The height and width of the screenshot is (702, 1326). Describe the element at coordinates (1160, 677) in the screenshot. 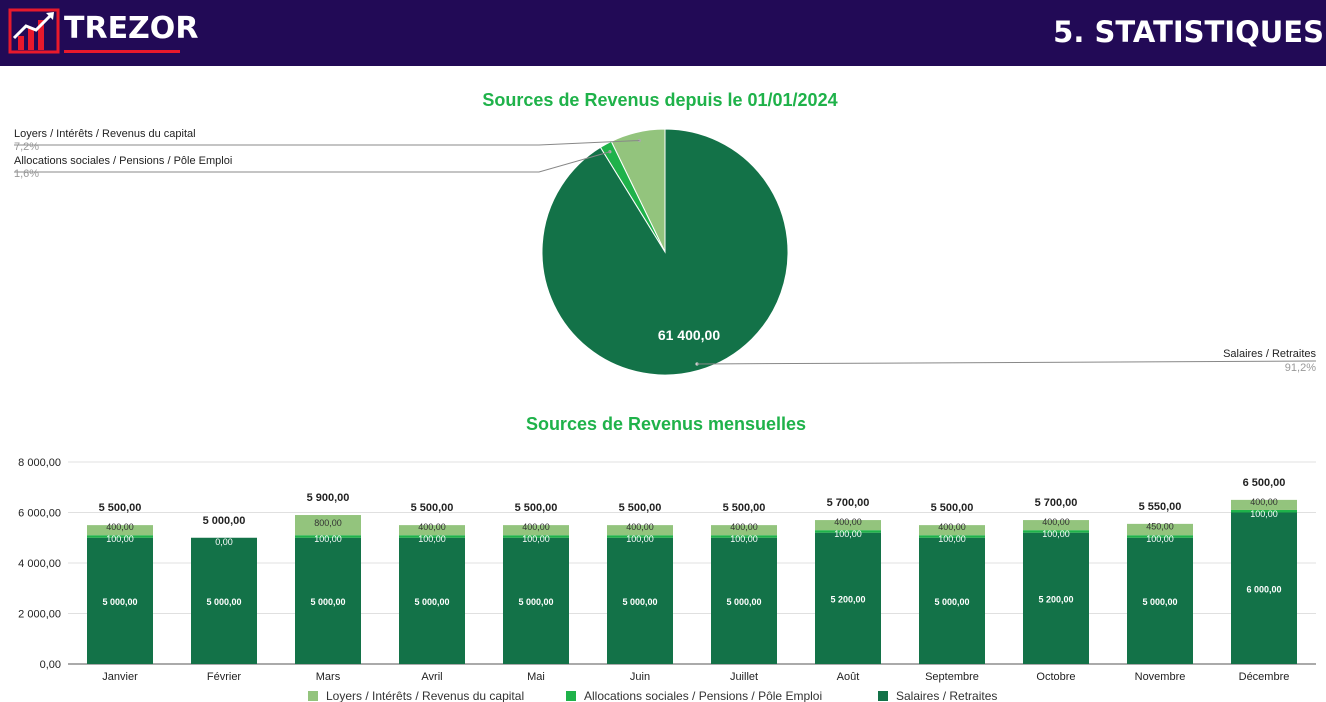

I see `x-tick-label: Novembre` at that location.